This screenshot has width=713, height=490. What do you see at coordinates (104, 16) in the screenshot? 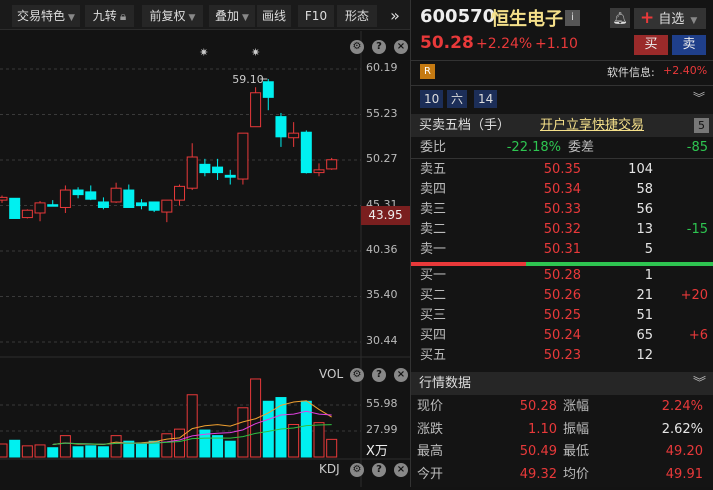
I see `toolbar-button-label: 九转` at bounding box center [104, 16].